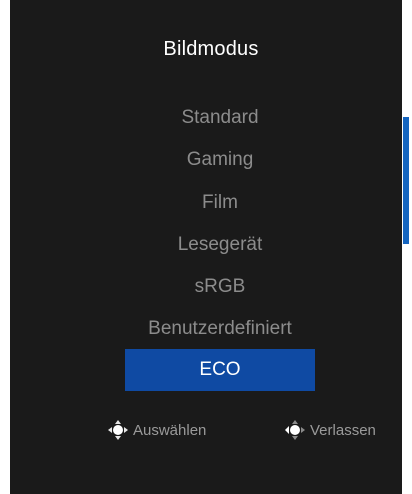 Image resolution: width=412 pixels, height=494 pixels. What do you see at coordinates (220, 118) in the screenshot?
I see `menu-item-standard: Standard` at bounding box center [220, 118].